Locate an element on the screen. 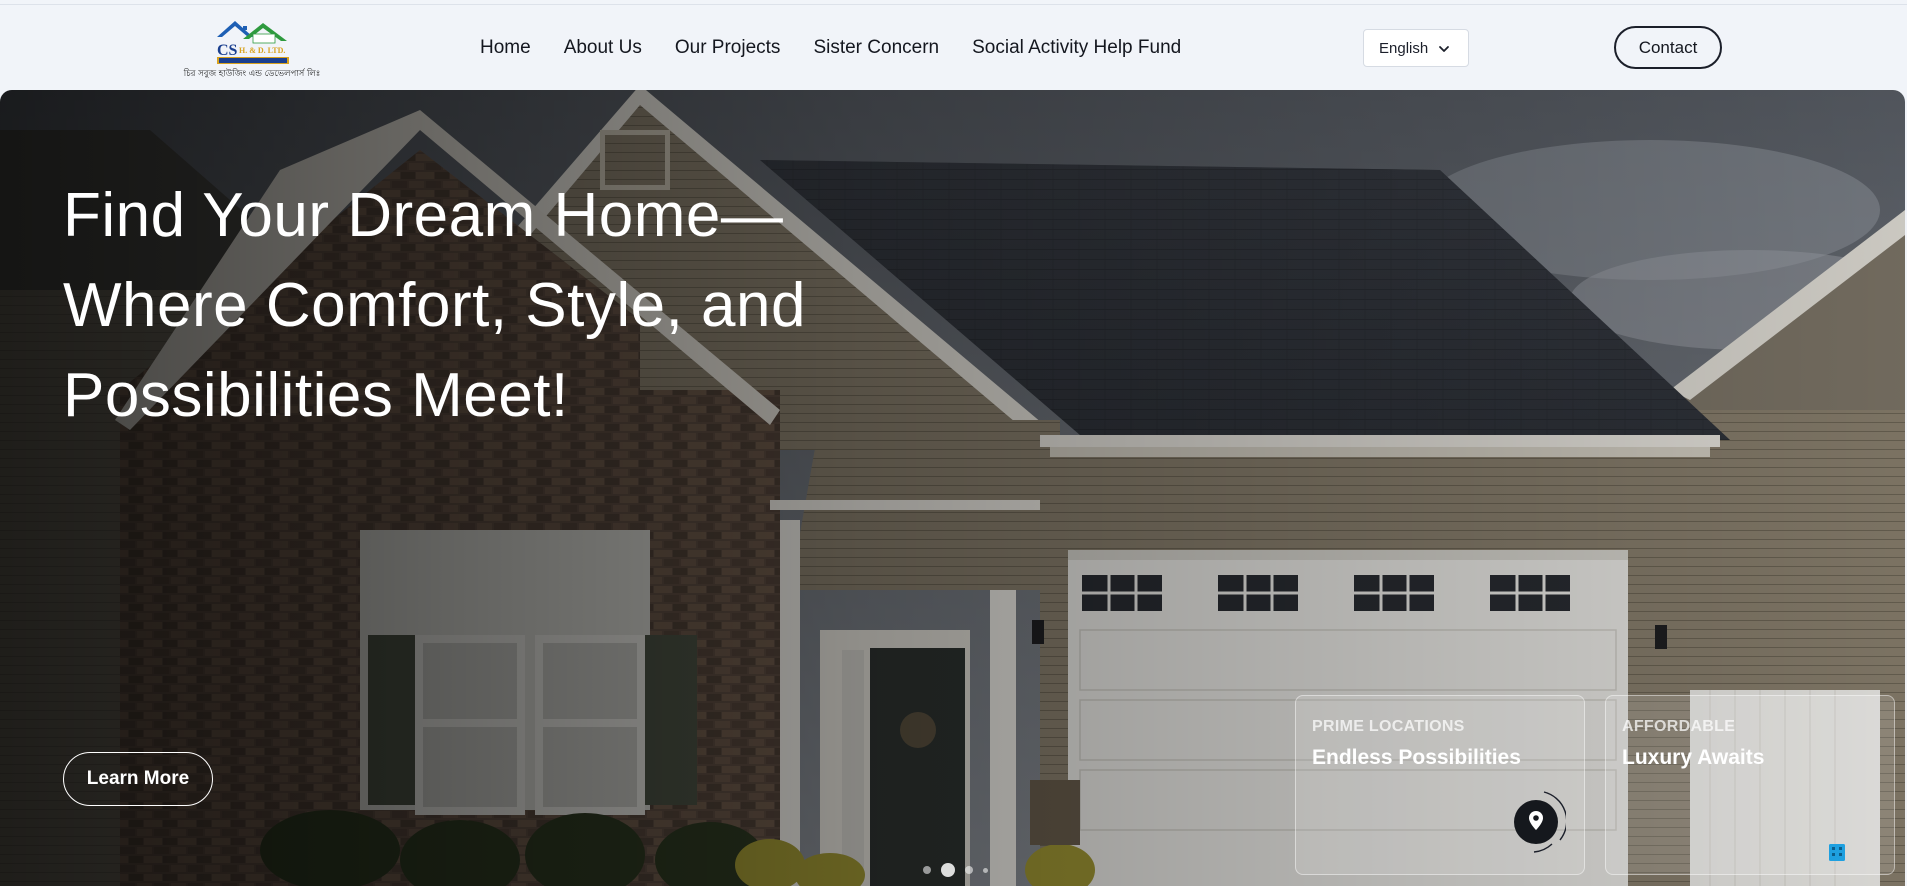 Image resolution: width=1907 pixels, height=886 pixels. feature-card-affordable: AFFORDABLE Luxury Awaits is located at coordinates (1750, 785).